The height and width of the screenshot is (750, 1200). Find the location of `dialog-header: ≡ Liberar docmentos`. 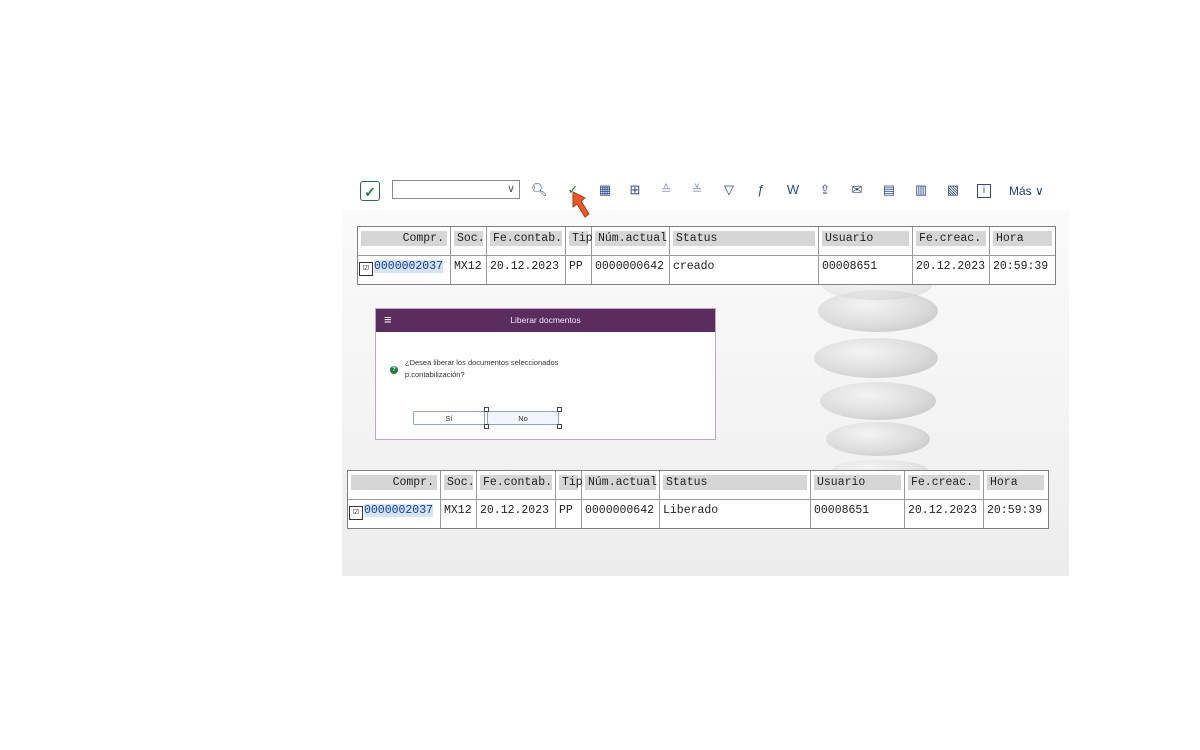

dialog-header: ≡ Liberar docmentos is located at coordinates (545, 320).